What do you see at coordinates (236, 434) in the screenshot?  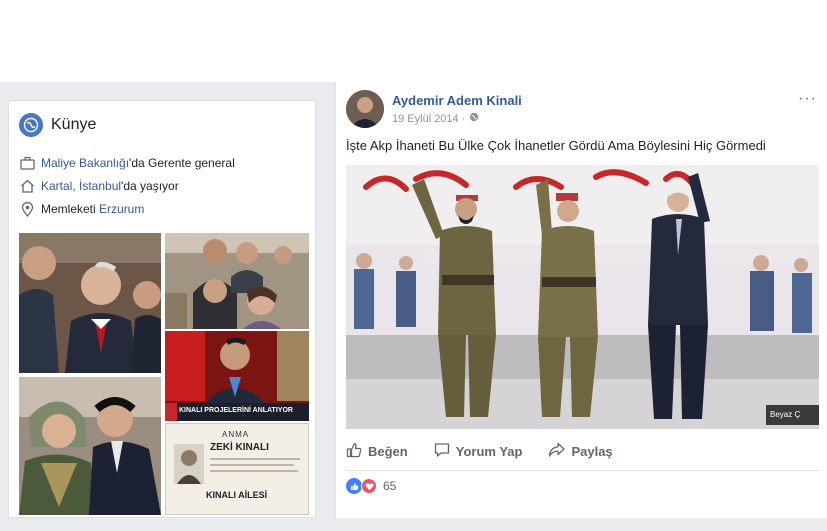 I see `obituary-heading: ANMA` at bounding box center [236, 434].